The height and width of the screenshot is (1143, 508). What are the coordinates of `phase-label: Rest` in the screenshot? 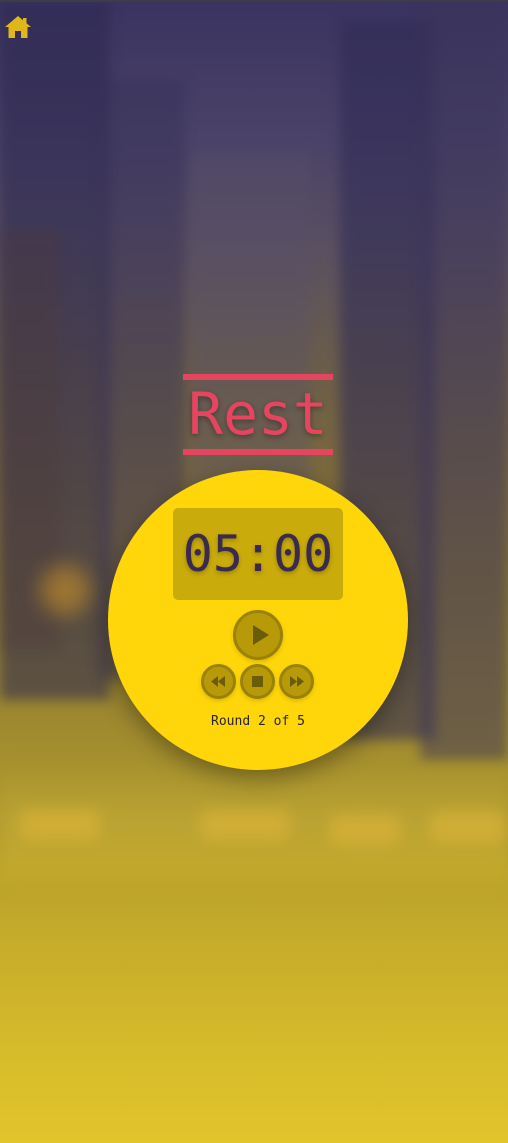 It's located at (258, 414).